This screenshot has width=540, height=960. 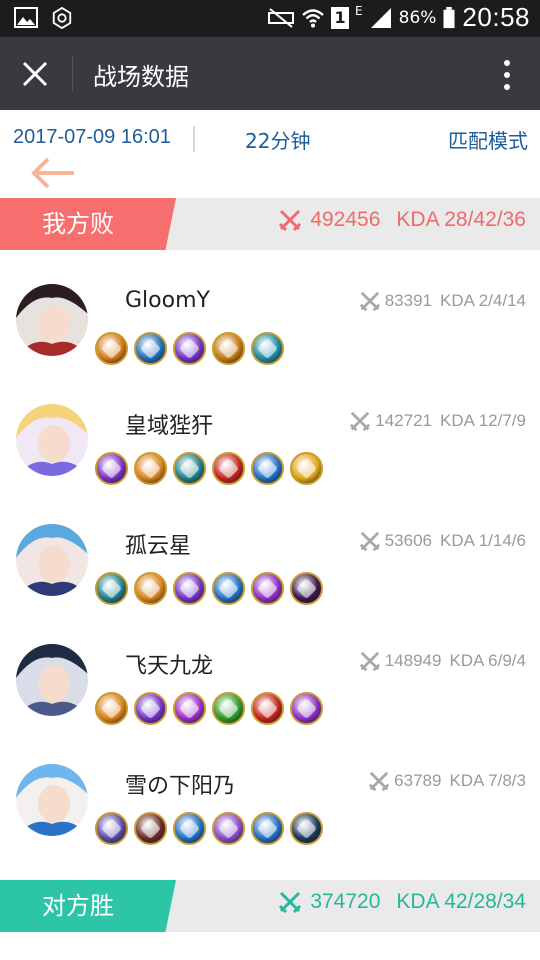 I want to click on status-bar: 1 E 86% 20:58, so click(x=270, y=18).